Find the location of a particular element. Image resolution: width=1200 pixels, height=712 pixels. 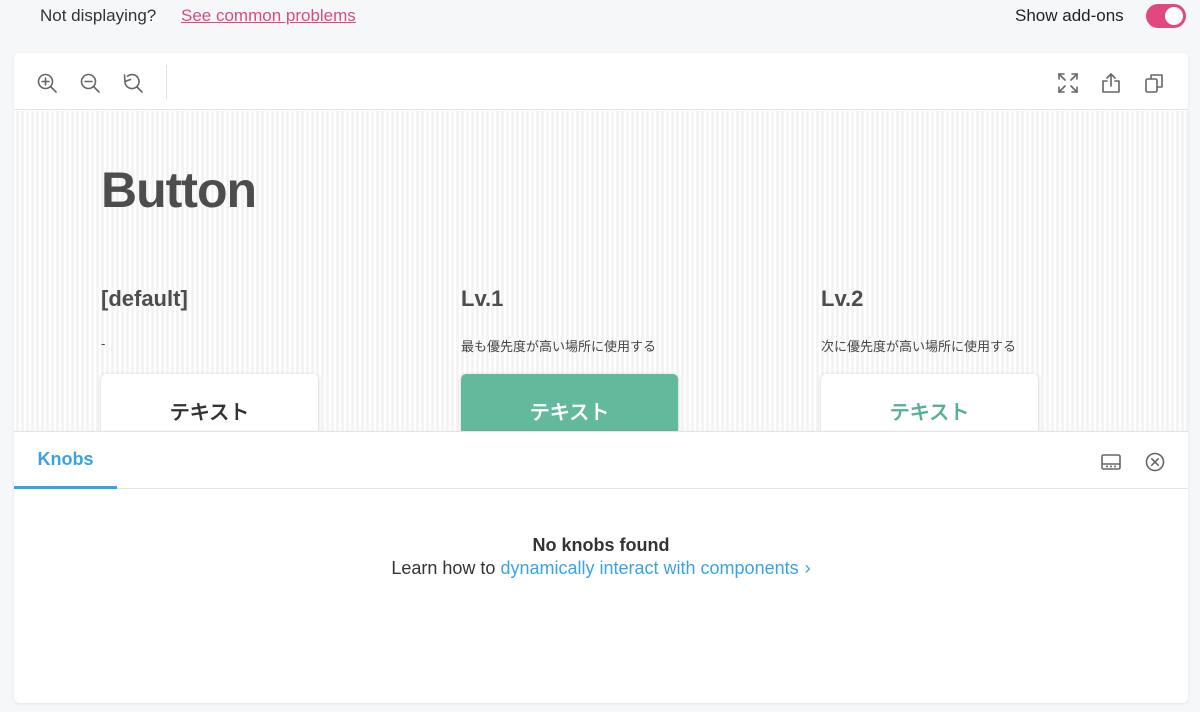

not-displaying-text: Not displaying? is located at coordinates (98, 15).